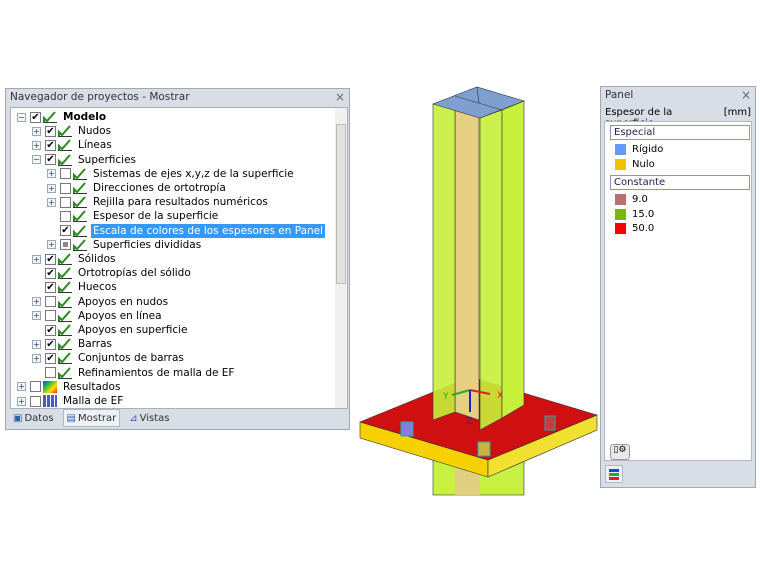 Image resolution: width=760 pixels, height=570 pixels. What do you see at coordinates (71, 401) in the screenshot?
I see `tree-item: + Malla de EF` at bounding box center [71, 401].